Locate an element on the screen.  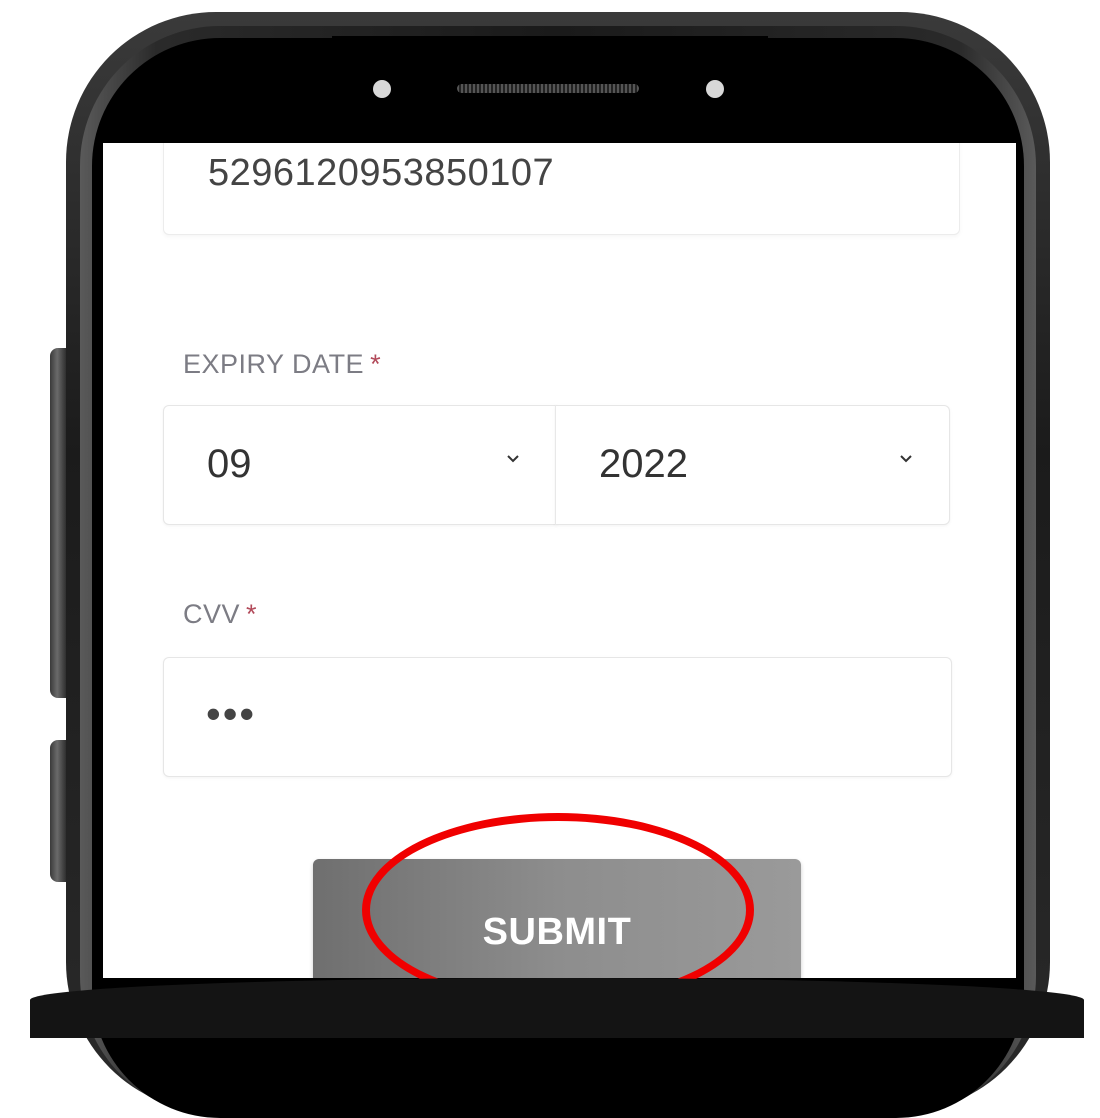
cvv-masked-value: ••• is located at coordinates (231, 713).